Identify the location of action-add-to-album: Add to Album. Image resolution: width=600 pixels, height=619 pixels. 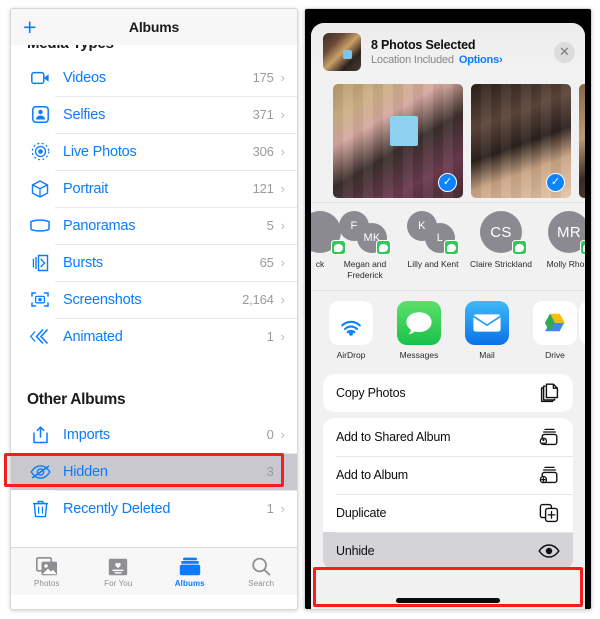
(448, 475).